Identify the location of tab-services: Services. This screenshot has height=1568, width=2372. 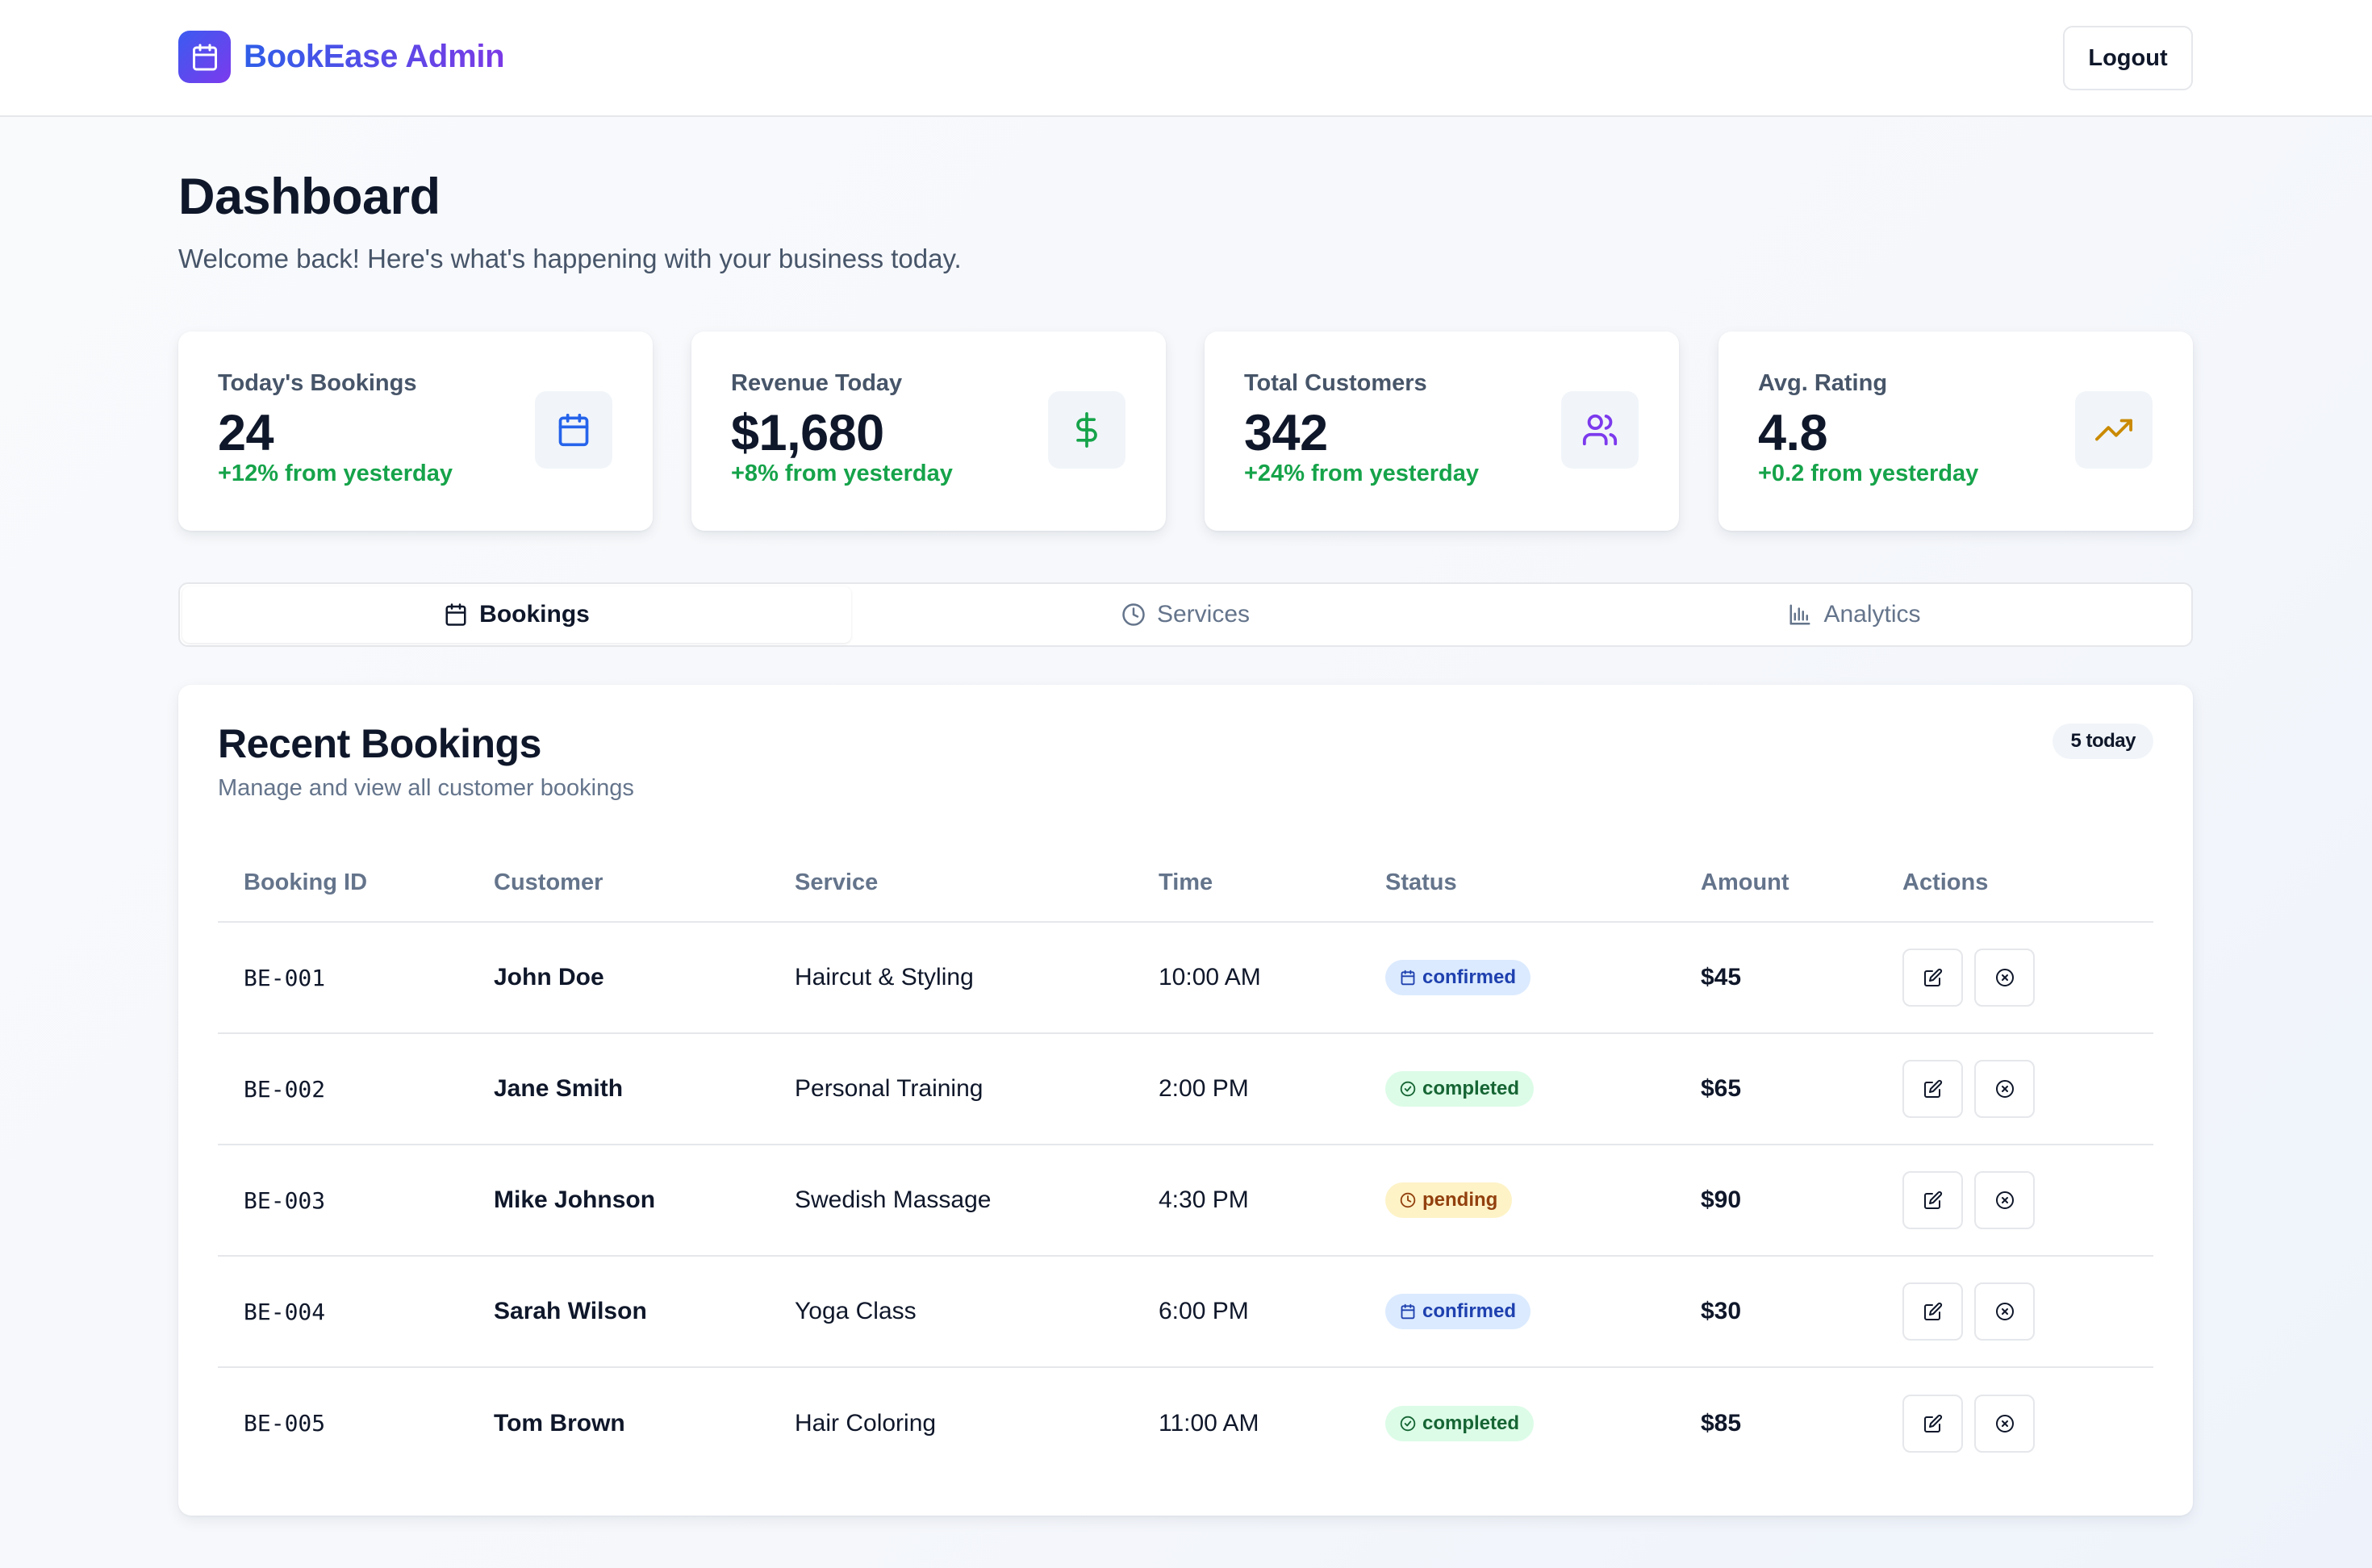
(1185, 614).